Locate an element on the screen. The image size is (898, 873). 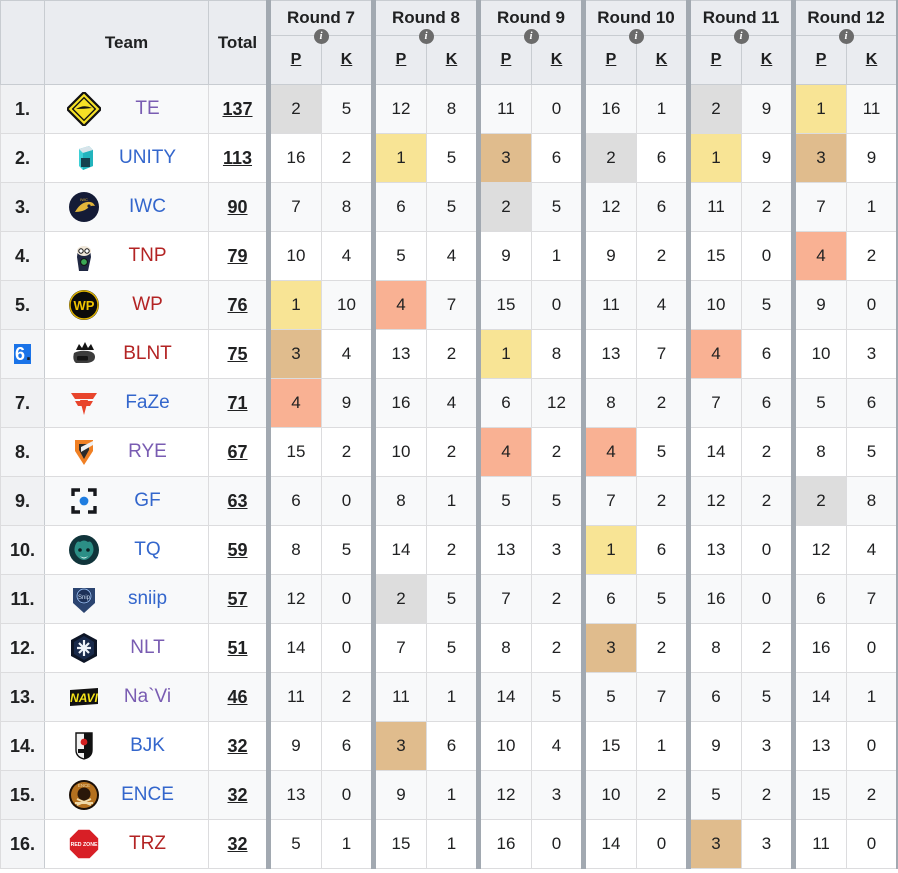
team-name-link: BLNT is located at coordinates (154, 354).